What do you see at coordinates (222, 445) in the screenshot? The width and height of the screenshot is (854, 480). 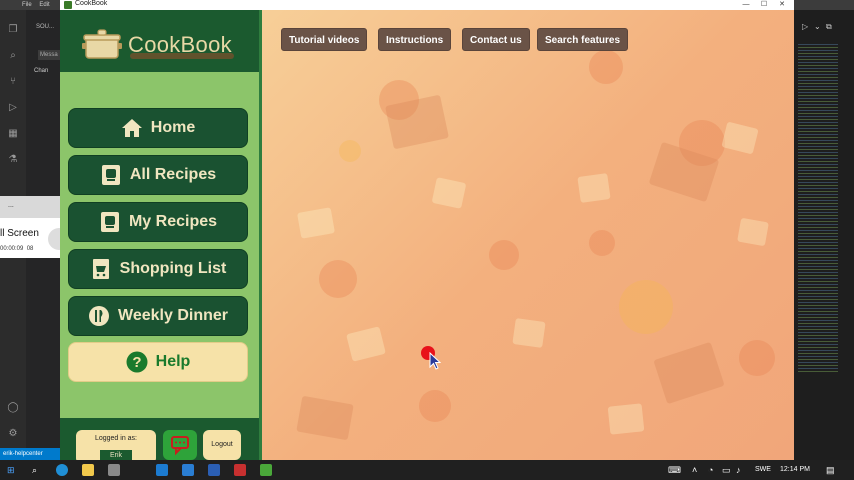 I see `logout-button: Logout` at bounding box center [222, 445].